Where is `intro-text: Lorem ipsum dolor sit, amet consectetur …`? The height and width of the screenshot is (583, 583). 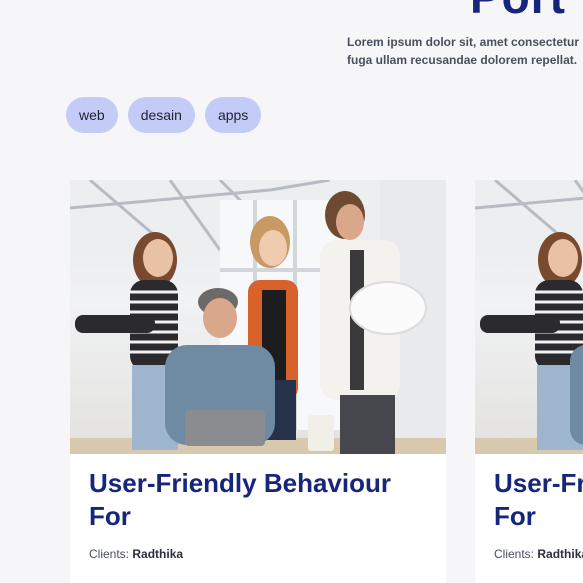
intro-text: Lorem ipsum dolor sit, amet consectetur … is located at coordinates (465, 51).